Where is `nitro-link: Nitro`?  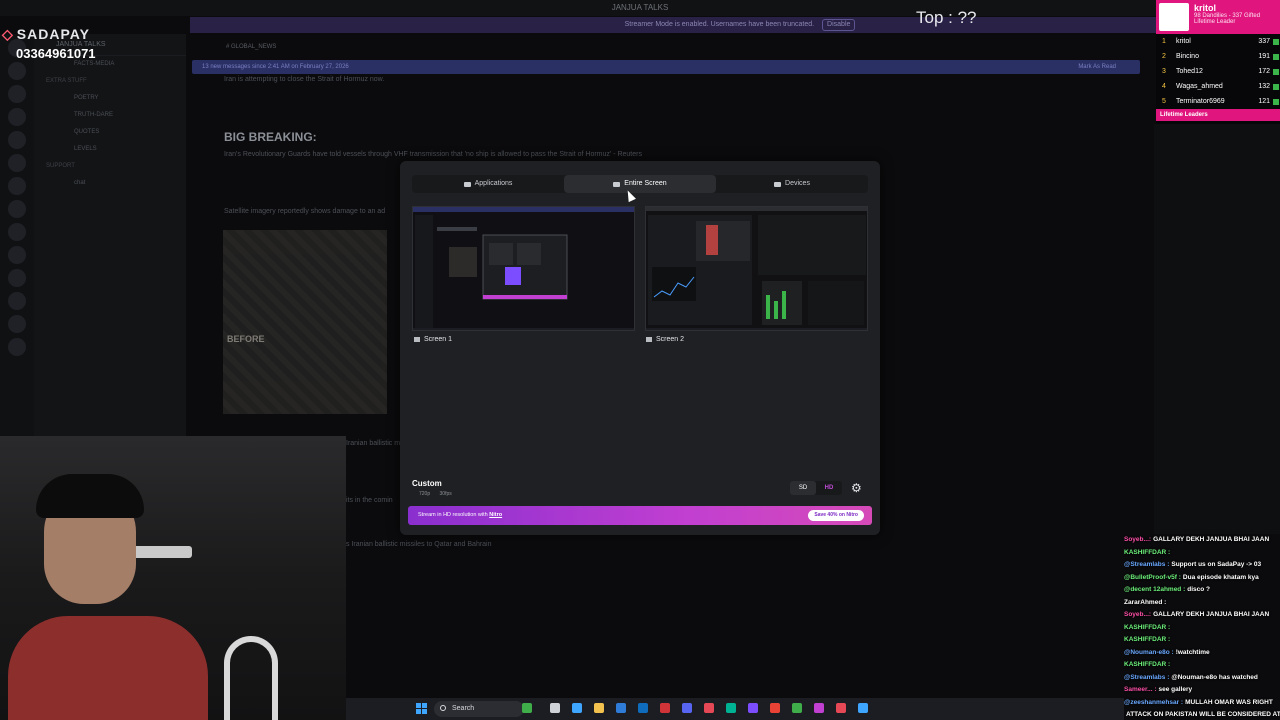 nitro-link: Nitro is located at coordinates (495, 515).